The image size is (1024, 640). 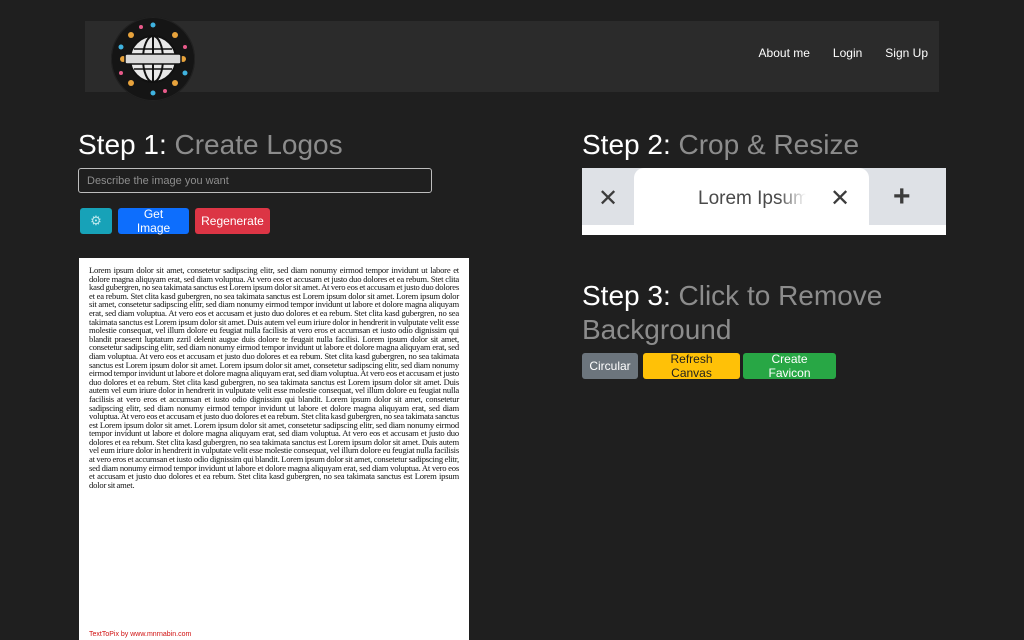 I want to click on navbar: About me Login Sign Up, so click(x=512, y=59).